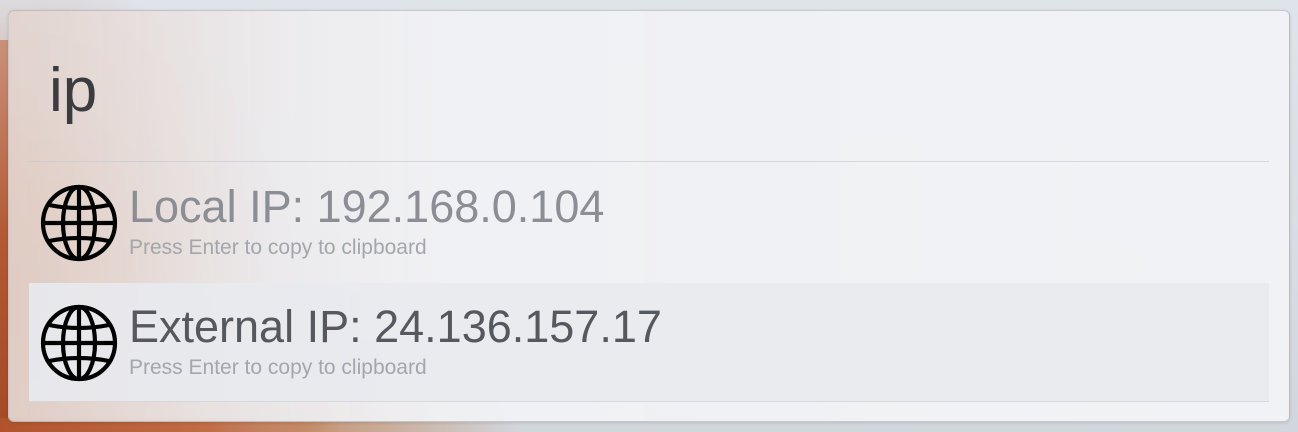 The height and width of the screenshot is (432, 1298). What do you see at coordinates (649, 161) in the screenshot?
I see `divider` at bounding box center [649, 161].